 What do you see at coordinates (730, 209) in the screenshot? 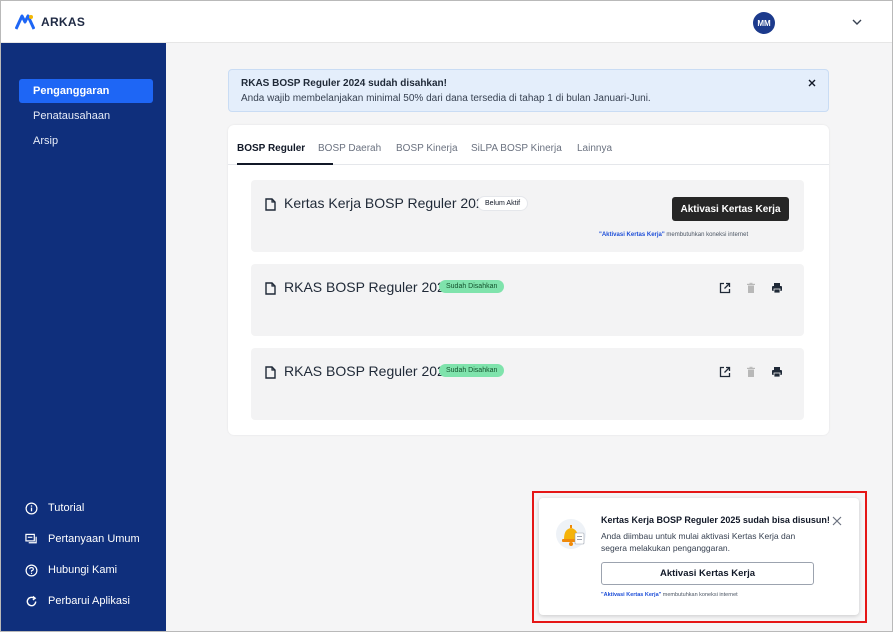
I see `activate-worksheet-button: Aktivasi Kertas Kerja` at bounding box center [730, 209].